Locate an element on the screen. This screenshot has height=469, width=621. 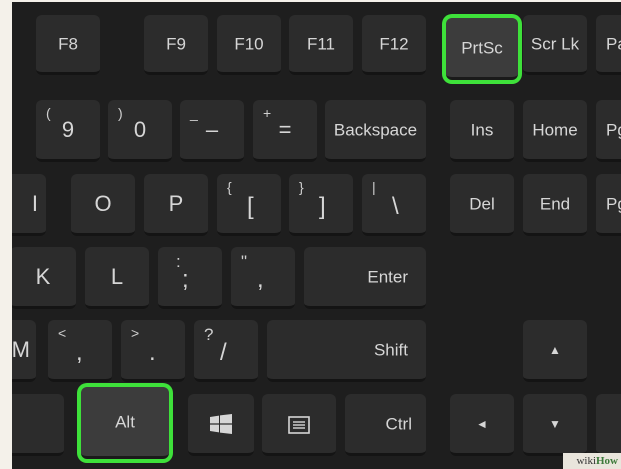
key-f10: F10 is located at coordinates (249, 45).